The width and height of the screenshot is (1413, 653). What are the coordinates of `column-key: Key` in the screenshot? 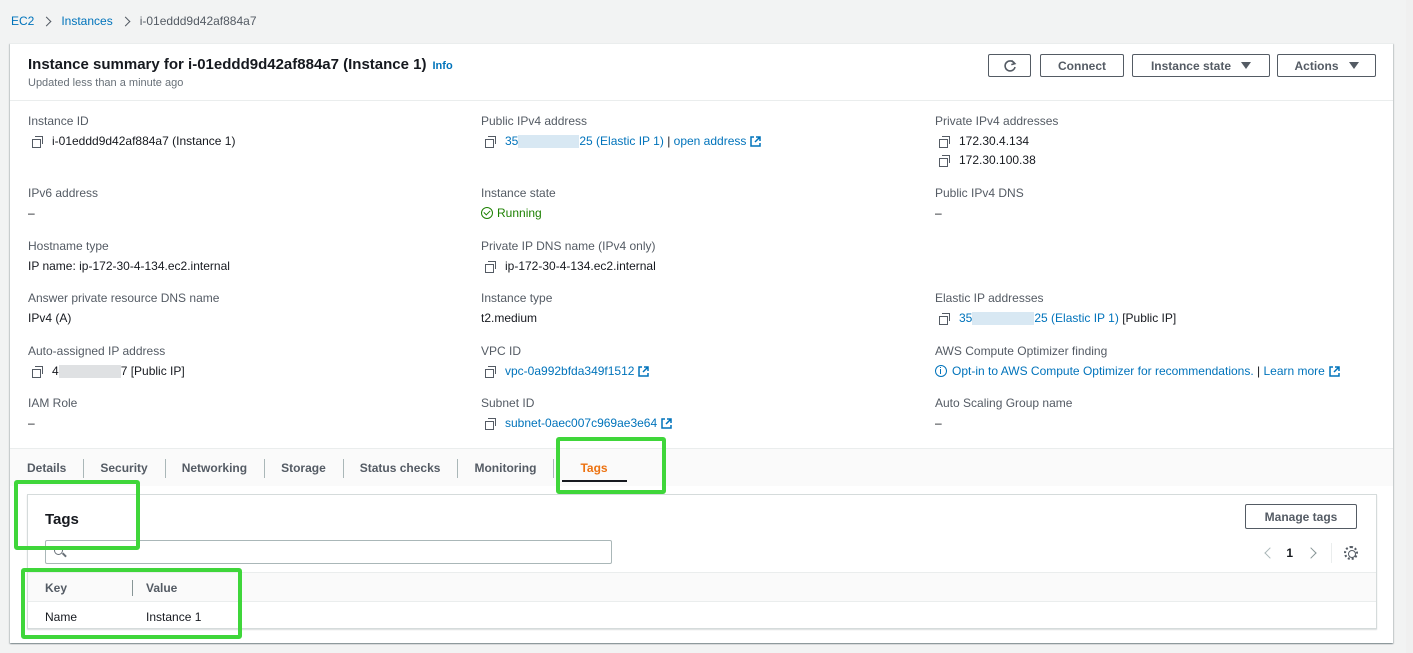 It's located at (56, 588).